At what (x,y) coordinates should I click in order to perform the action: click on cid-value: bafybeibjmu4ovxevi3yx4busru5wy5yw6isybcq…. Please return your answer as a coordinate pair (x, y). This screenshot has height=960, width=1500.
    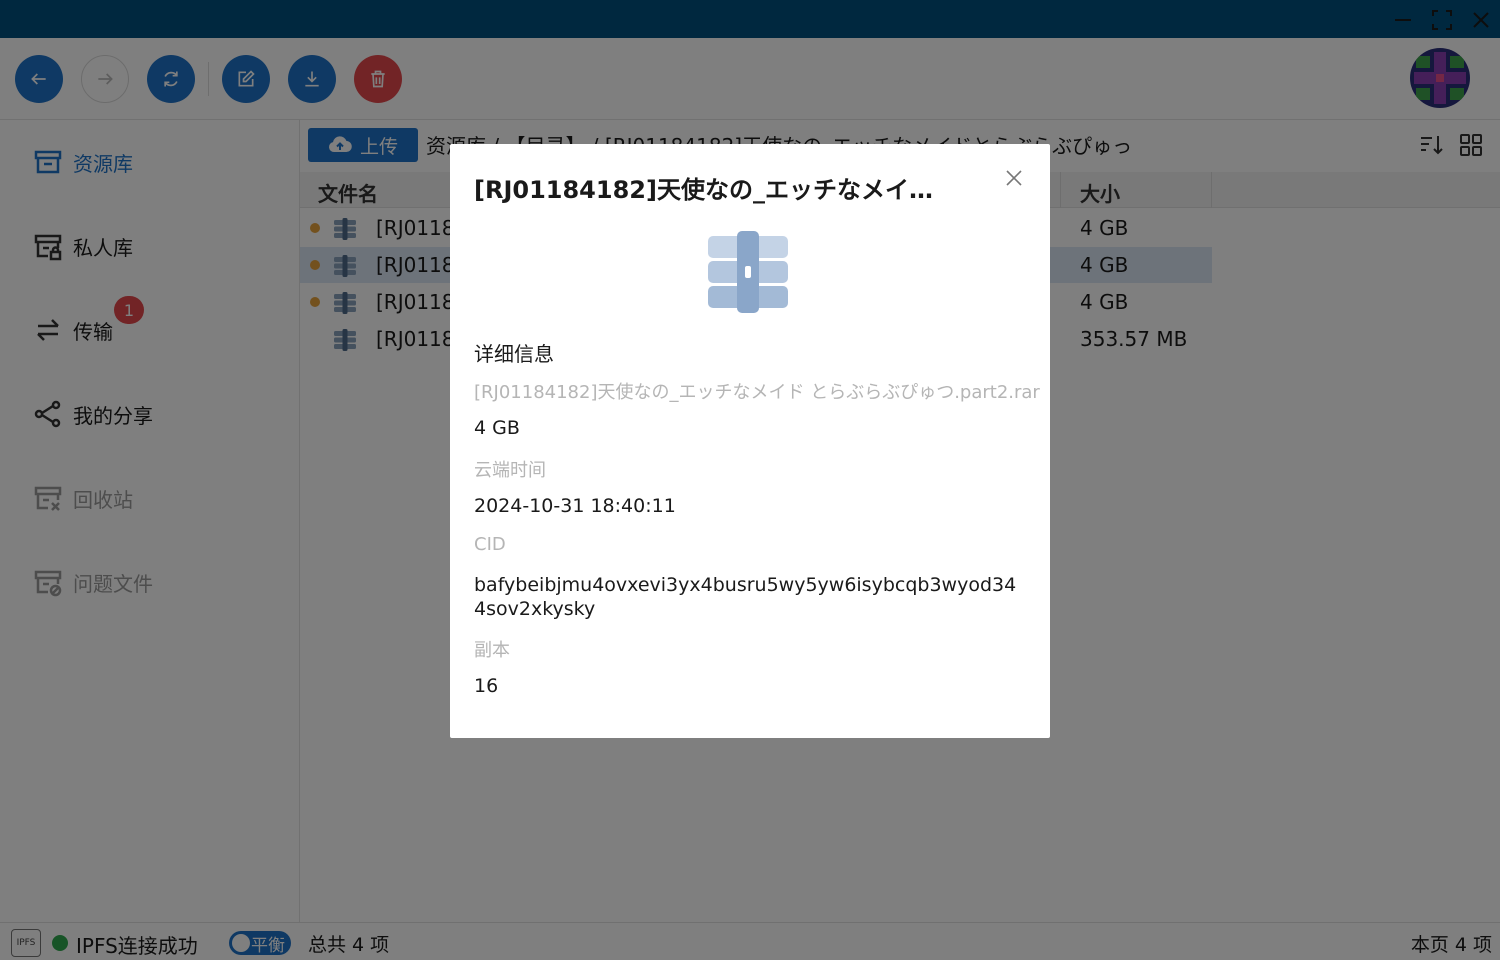
    Looking at the image, I should click on (745, 597).